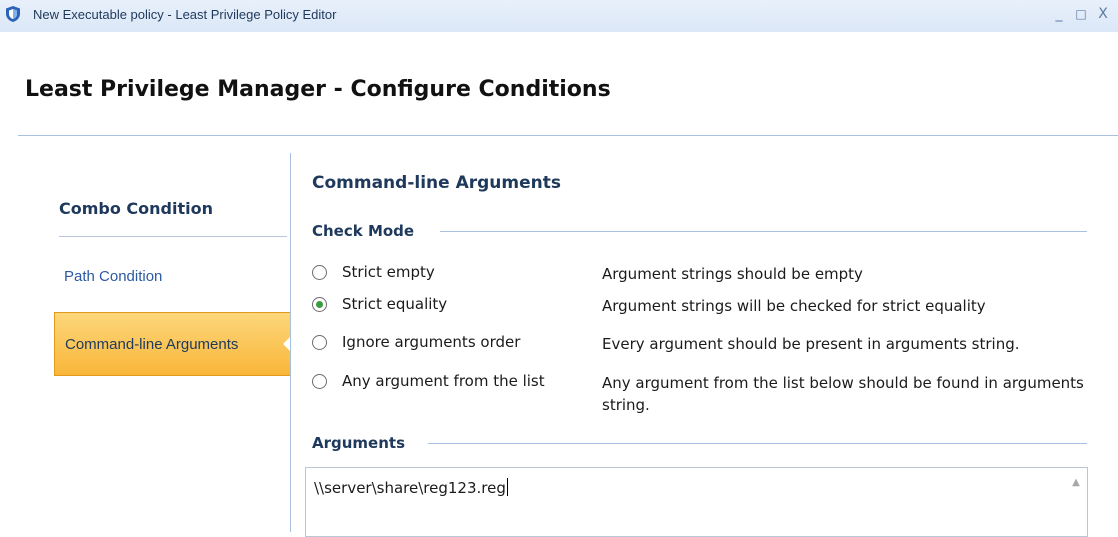 The image size is (1118, 537). What do you see at coordinates (436, 183) in the screenshot?
I see `section-title: Command-line Arguments` at bounding box center [436, 183].